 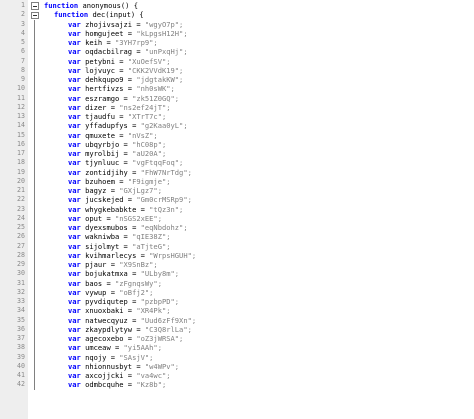 What do you see at coordinates (237, 14) in the screenshot?
I see `code-line: 2 function dec(input) {` at bounding box center [237, 14].